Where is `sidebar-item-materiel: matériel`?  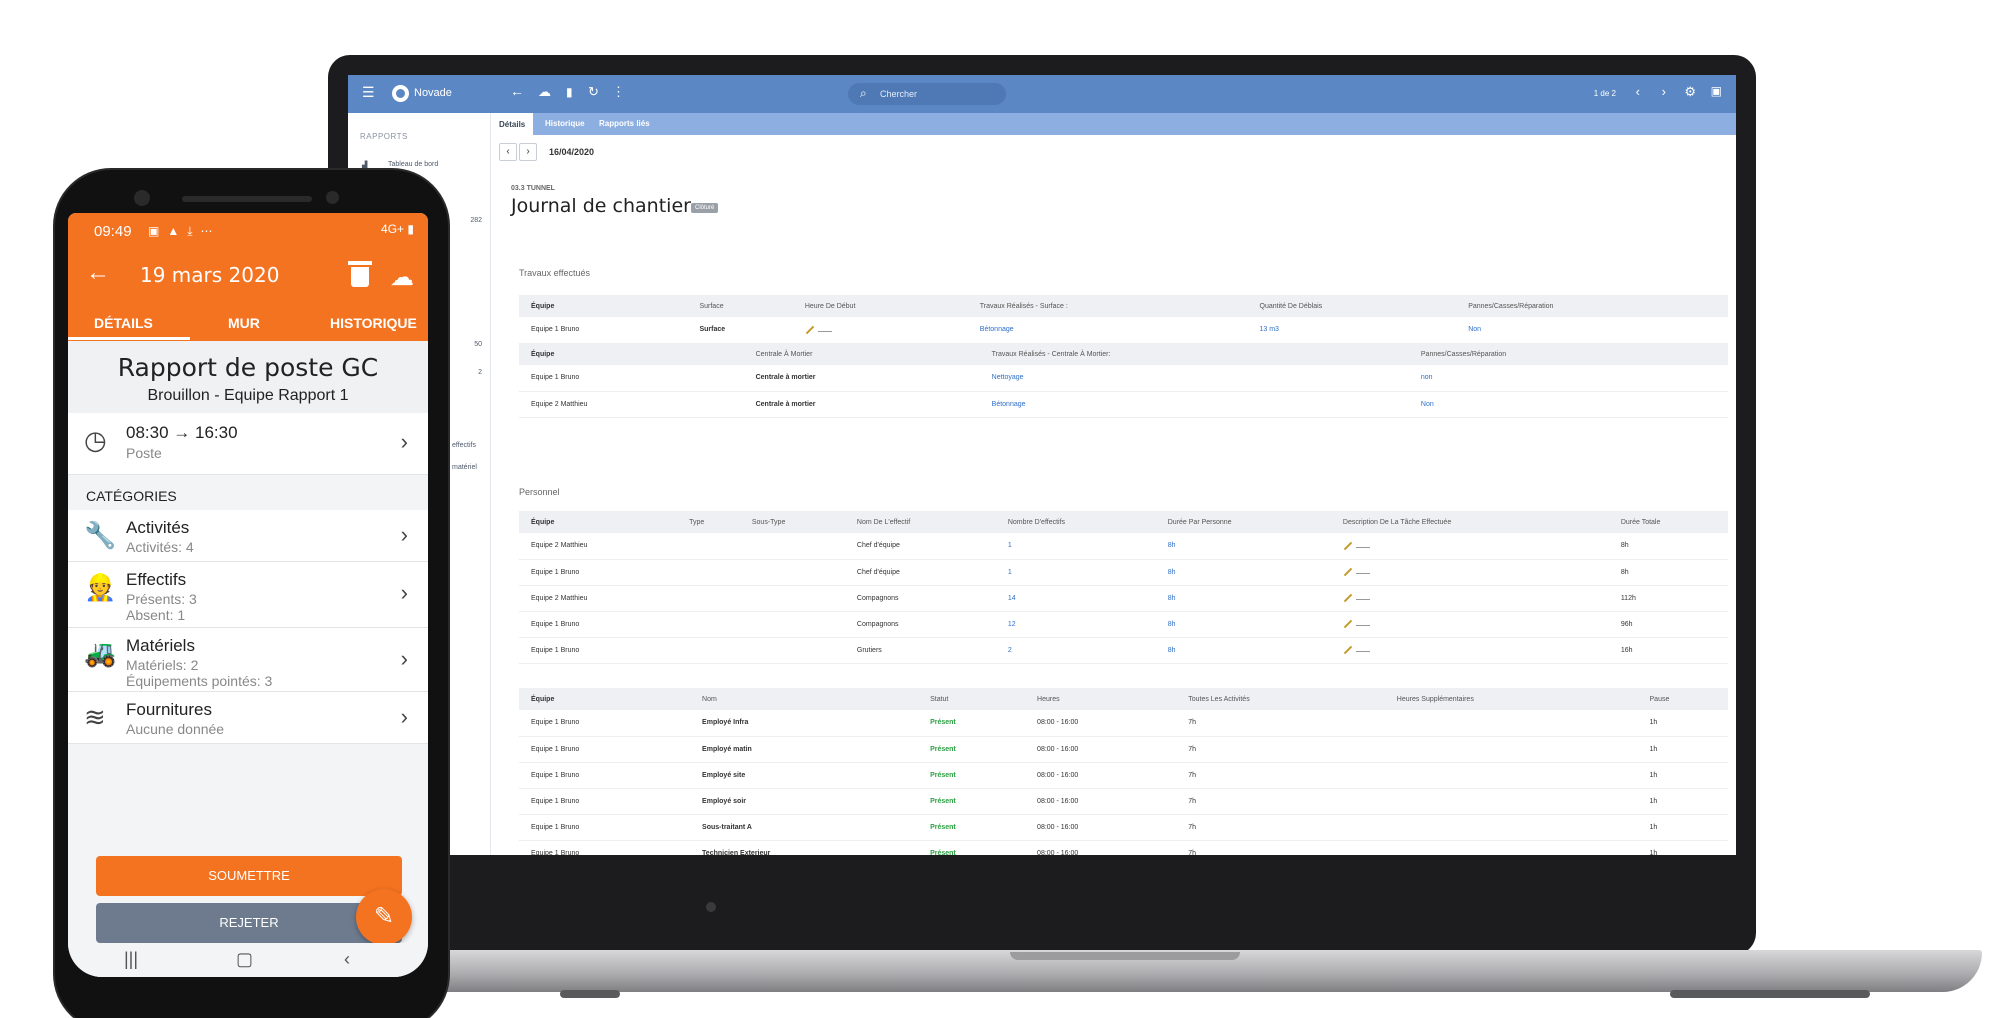 sidebar-item-materiel: matériel is located at coordinates (464, 467).